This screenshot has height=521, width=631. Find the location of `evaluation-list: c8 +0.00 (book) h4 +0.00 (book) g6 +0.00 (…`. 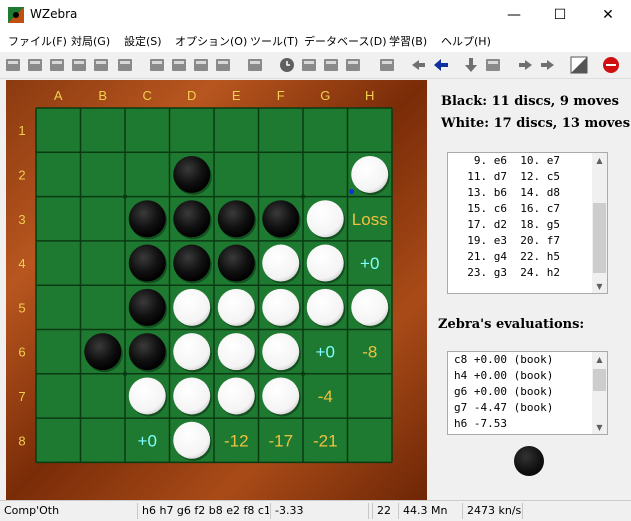

evaluation-list: c8 +0.00 (book) h4 +0.00 (book) g6 +0.00 (… is located at coordinates (527, 393).